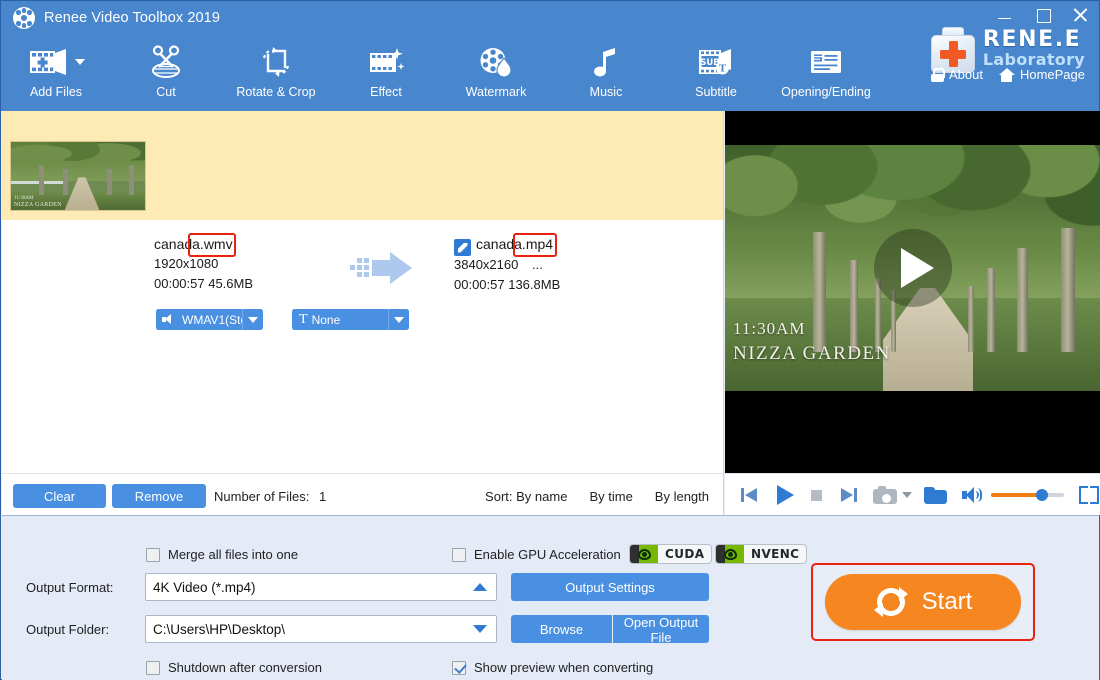  I want to click on show-preview-checkbox: Show preview when converting, so click(552, 667).